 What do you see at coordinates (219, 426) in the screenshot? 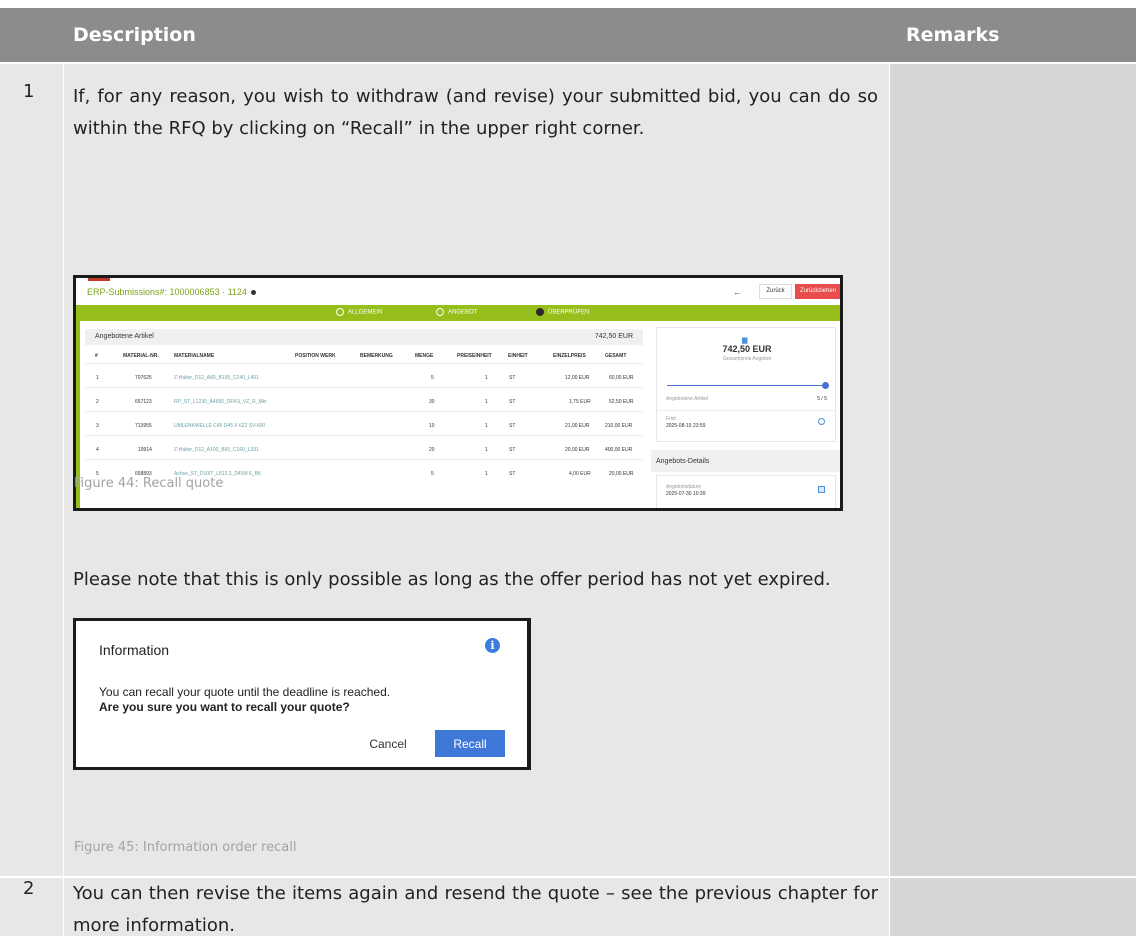
I see `material-link: UMLENKWELLE C45 D45 X 622 SV-600` at bounding box center [219, 426].